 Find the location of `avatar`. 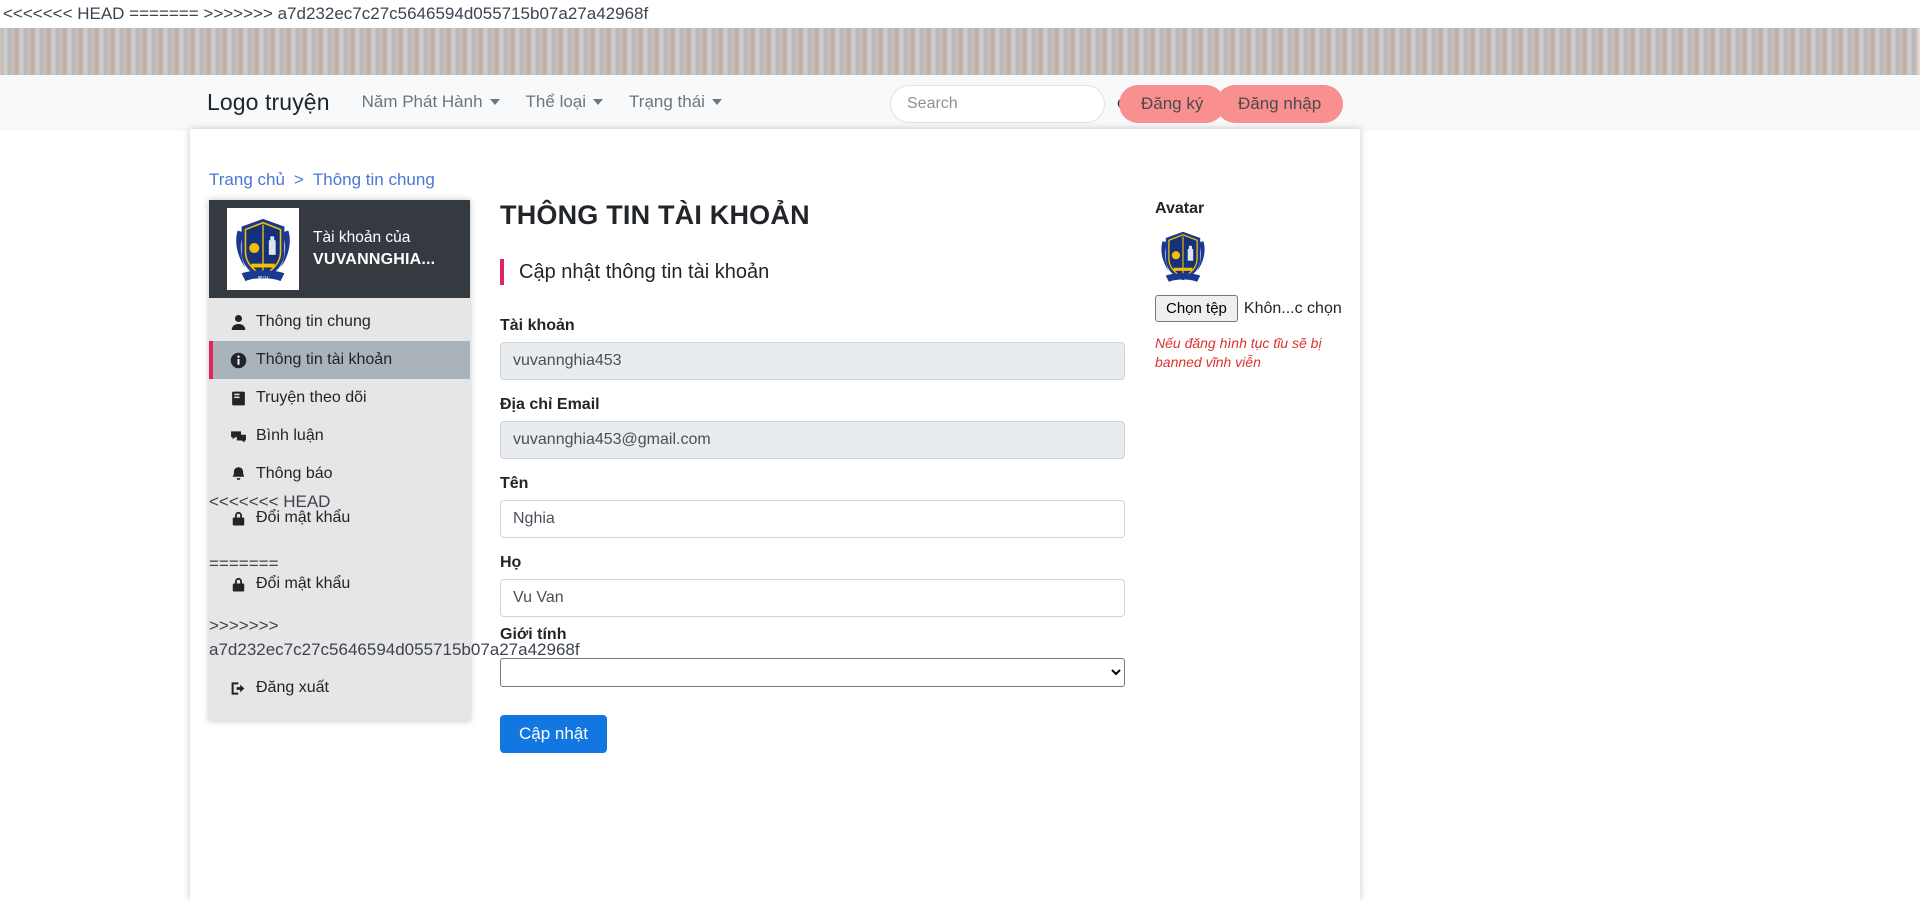

avatar is located at coordinates (1183, 256).